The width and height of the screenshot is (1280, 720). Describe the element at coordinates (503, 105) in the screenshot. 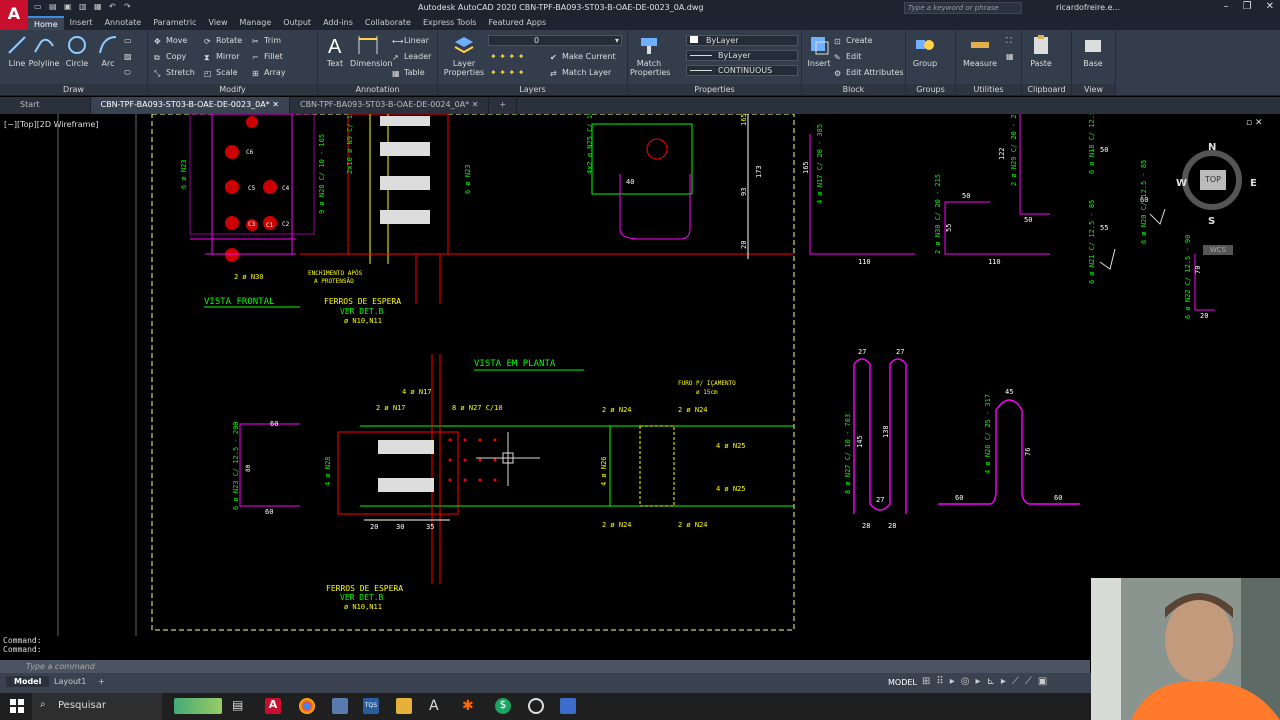

I see `new-tab-icon: +` at that location.